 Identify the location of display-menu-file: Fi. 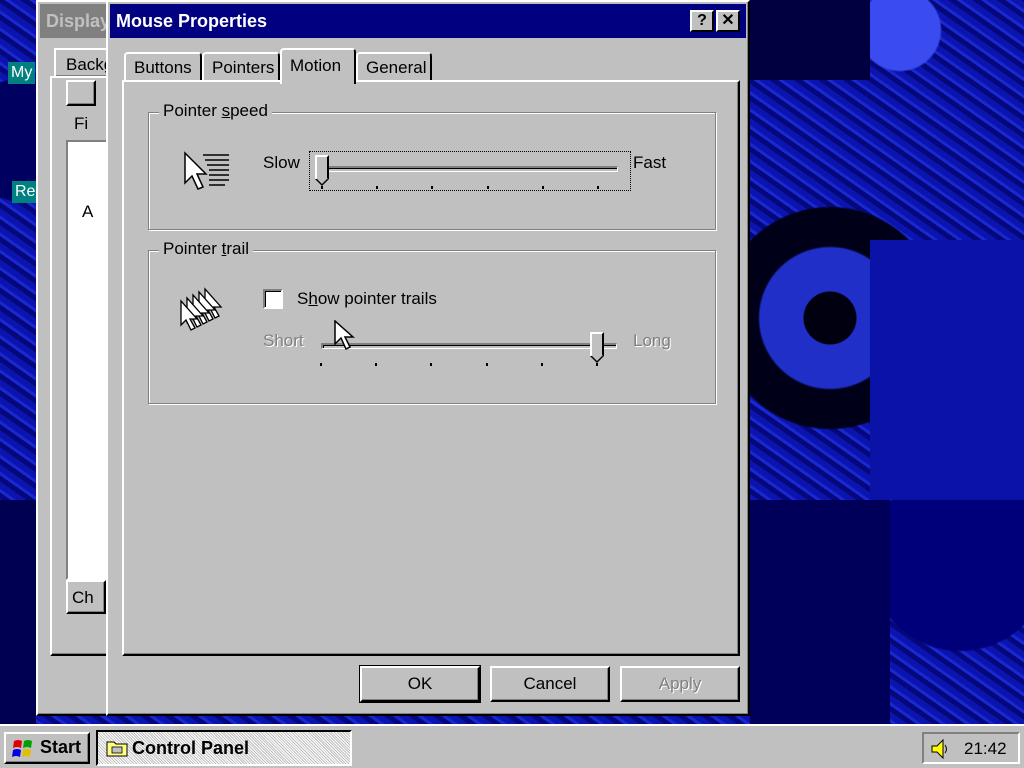
(81, 124).